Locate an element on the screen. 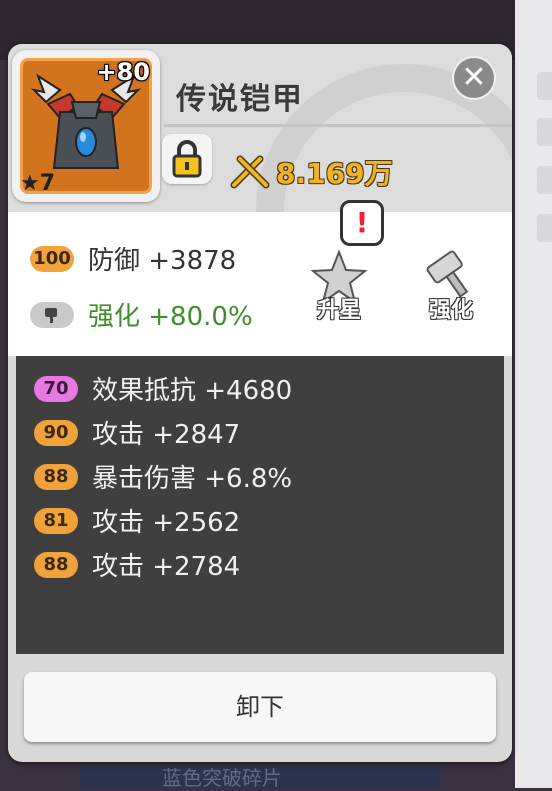 The height and width of the screenshot is (791, 552). unequip-button: 卸下 is located at coordinates (260, 707).